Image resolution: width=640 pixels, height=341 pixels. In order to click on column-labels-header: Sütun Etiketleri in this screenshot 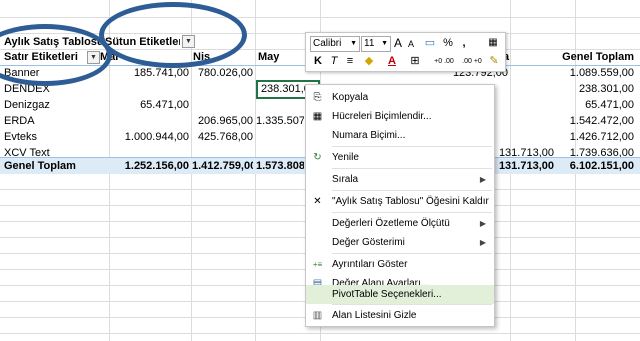, I will do `click(142, 42)`.